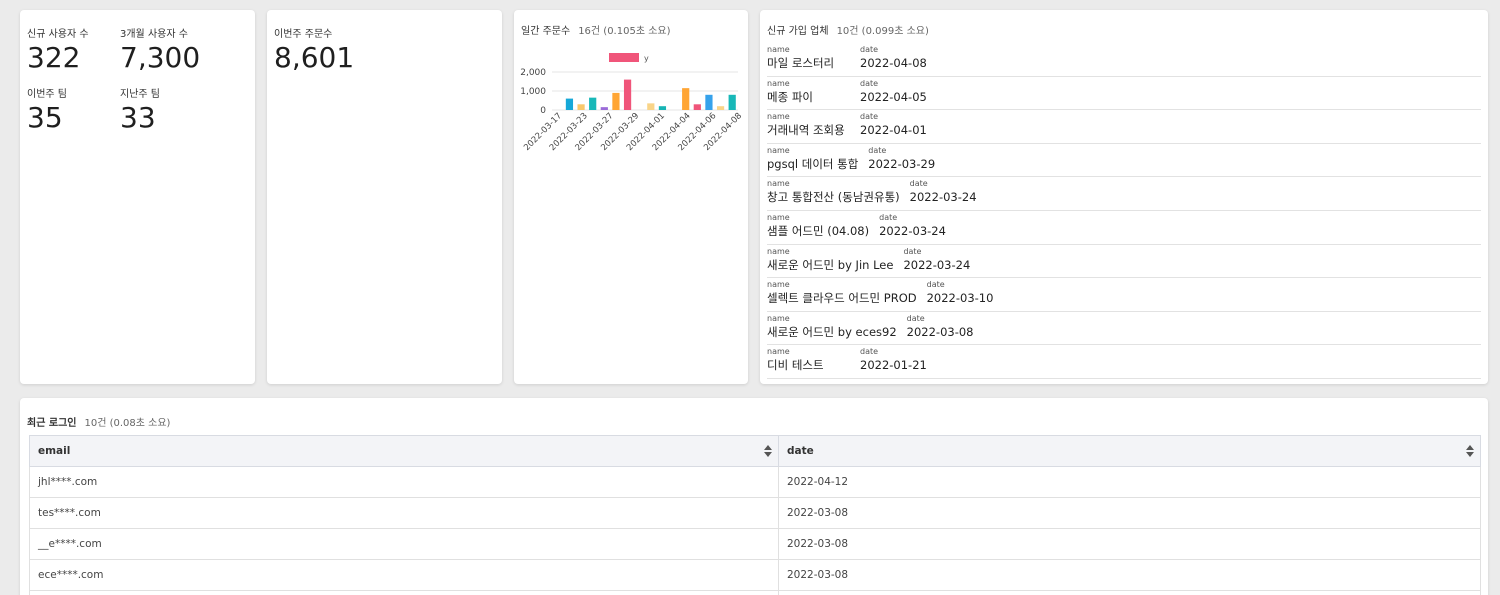 This screenshot has height=595, width=1500. What do you see at coordinates (800, 451) in the screenshot?
I see `column-header-label: date` at bounding box center [800, 451].